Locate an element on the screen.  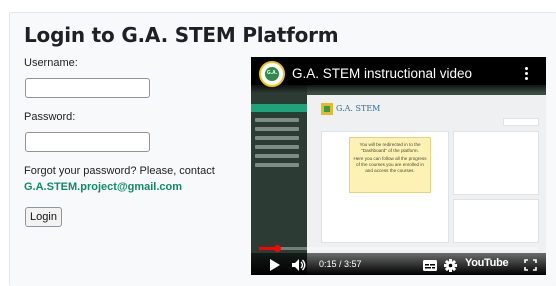
video-site-logo: G.A. STEM is located at coordinates (350, 109).